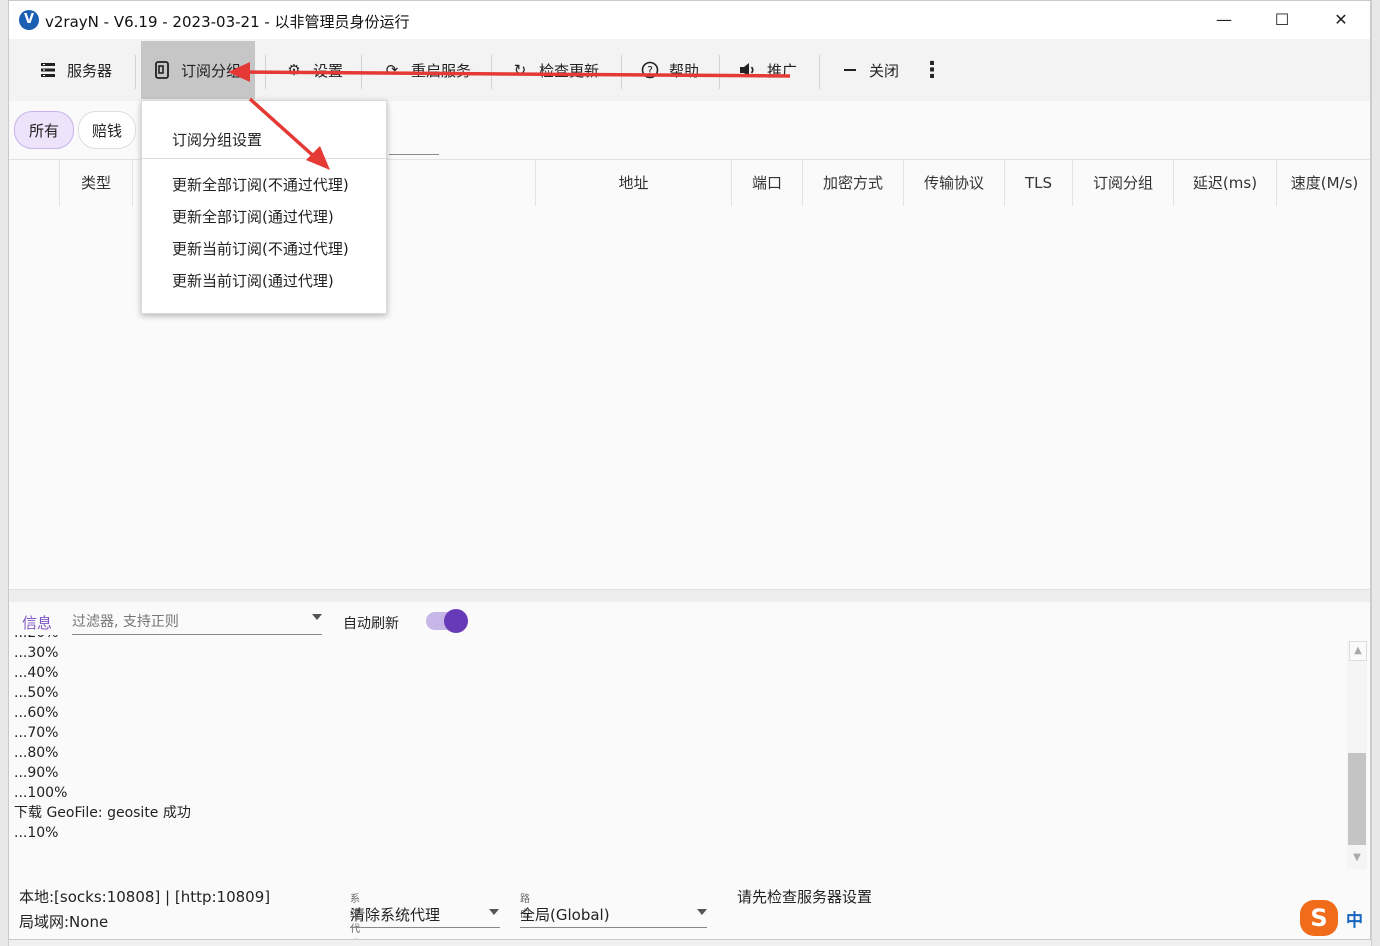 Image resolution: width=1380 pixels, height=946 pixels. Describe the element at coordinates (684, 70) in the screenshot. I see `help-label: 帮助` at that location.